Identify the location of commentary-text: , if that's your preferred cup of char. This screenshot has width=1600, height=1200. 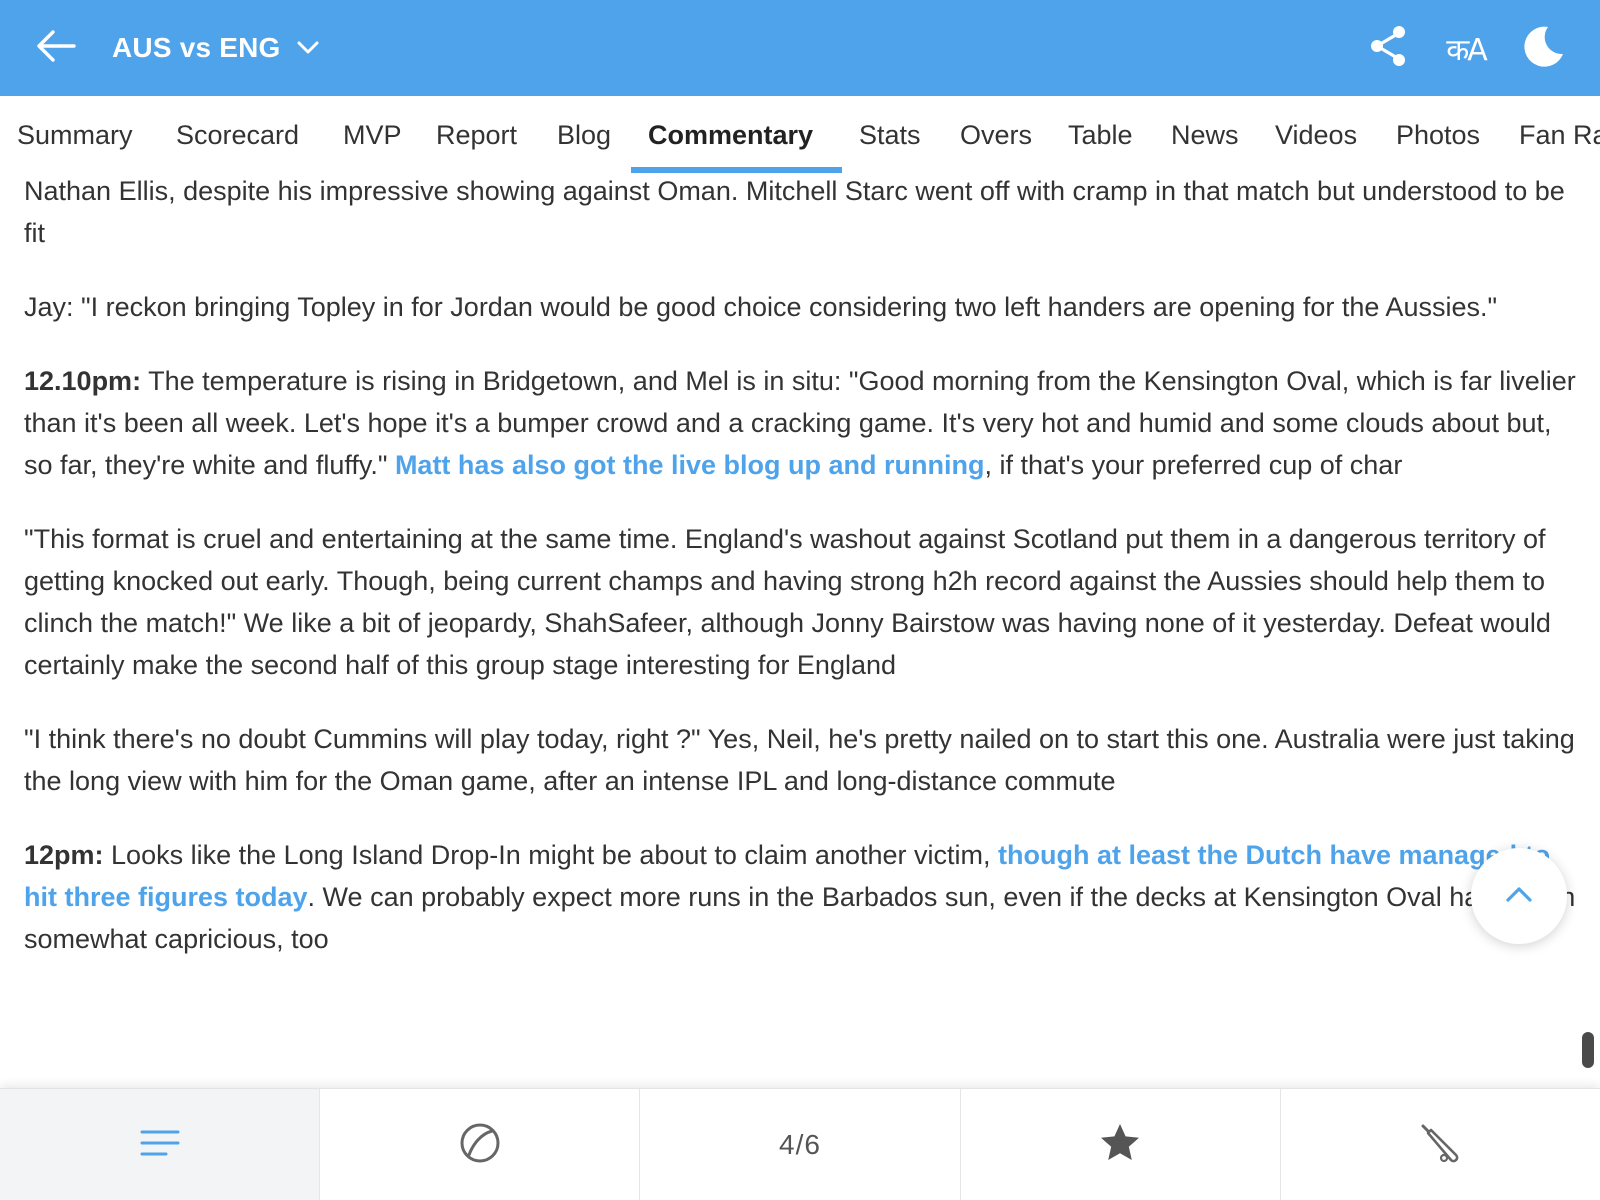
(1193, 465).